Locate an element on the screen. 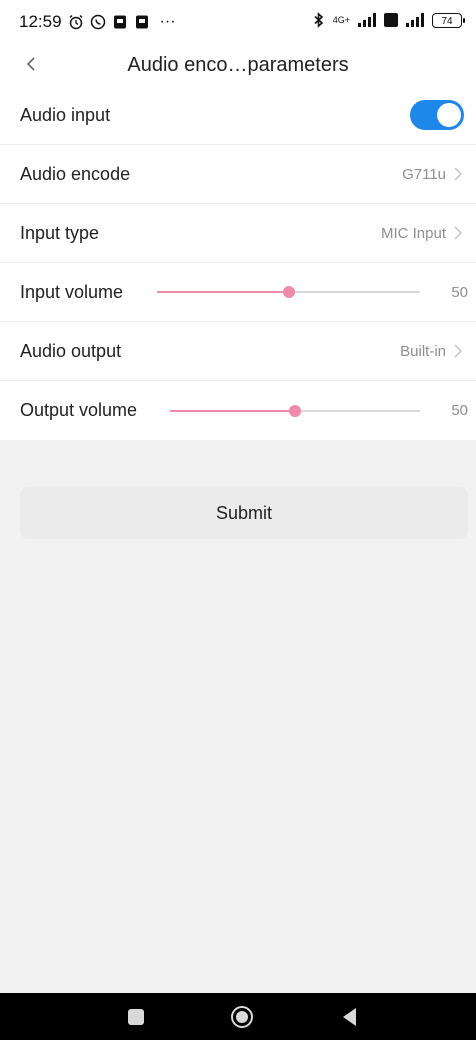  whatsapp-icon is located at coordinates (97, 22).